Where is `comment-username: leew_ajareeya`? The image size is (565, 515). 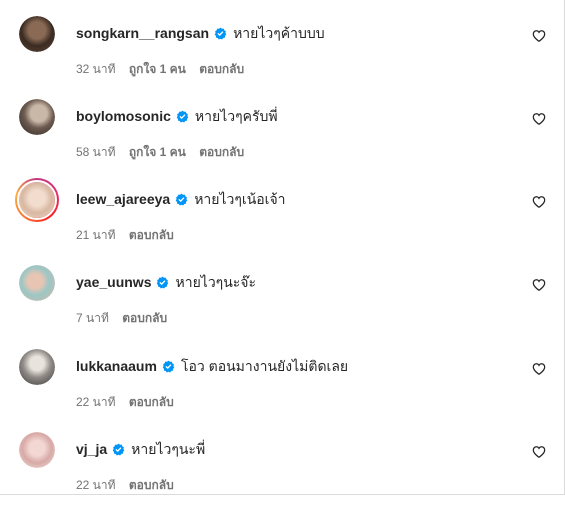 comment-username: leew_ajareeya is located at coordinates (123, 199).